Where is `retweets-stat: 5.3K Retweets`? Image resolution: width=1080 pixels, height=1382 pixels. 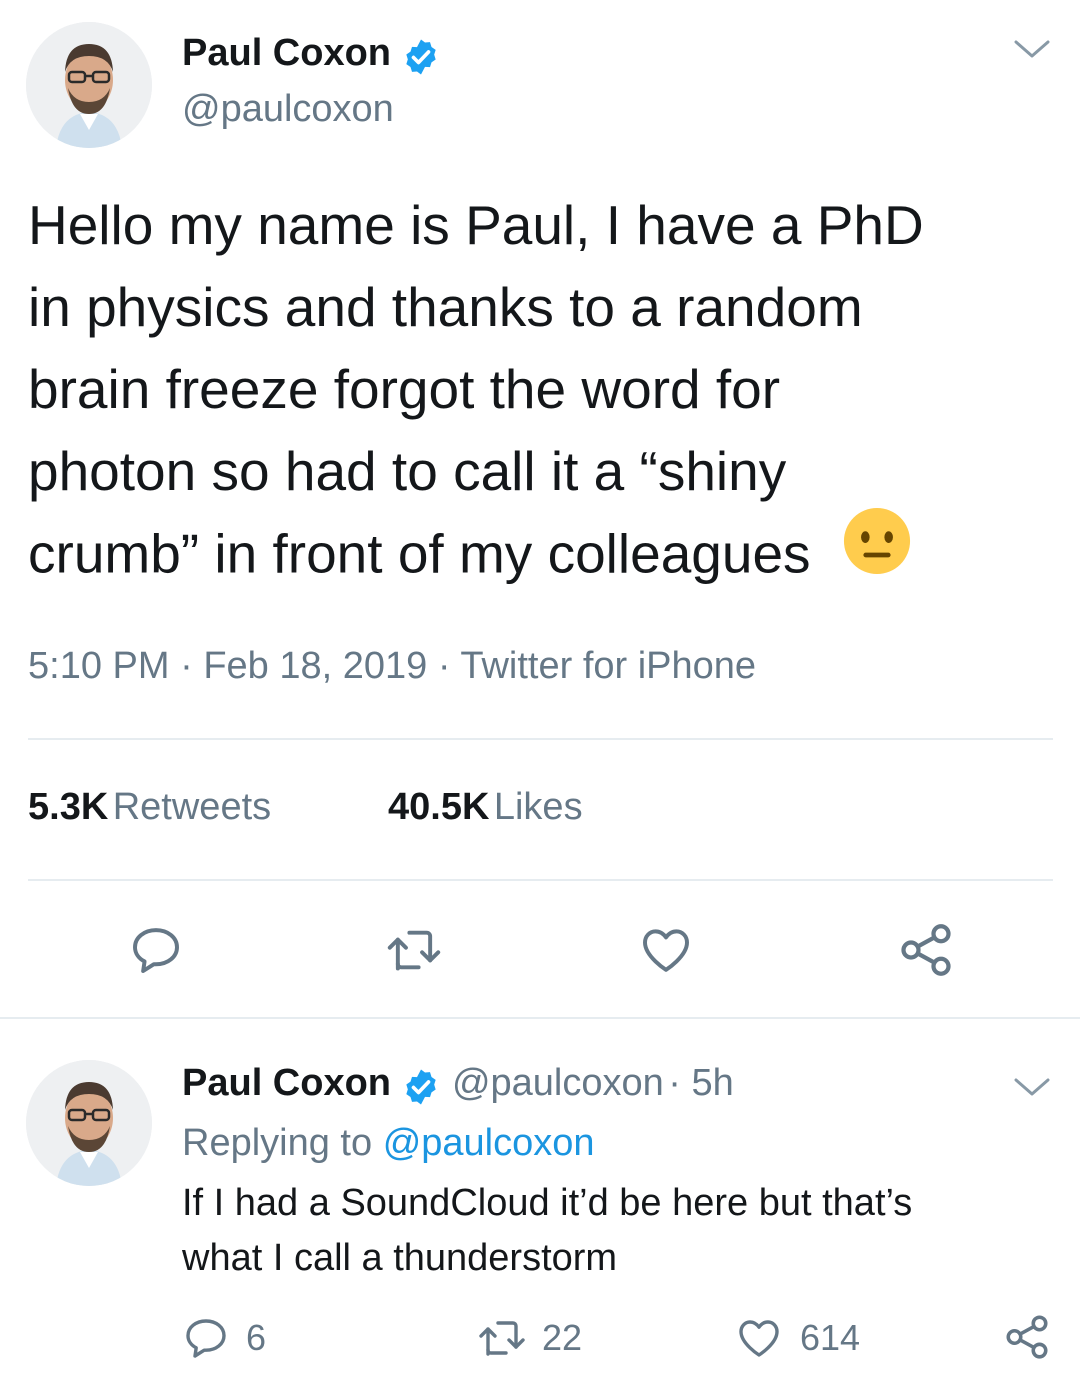
retweets-stat: 5.3K Retweets is located at coordinates (149, 807).